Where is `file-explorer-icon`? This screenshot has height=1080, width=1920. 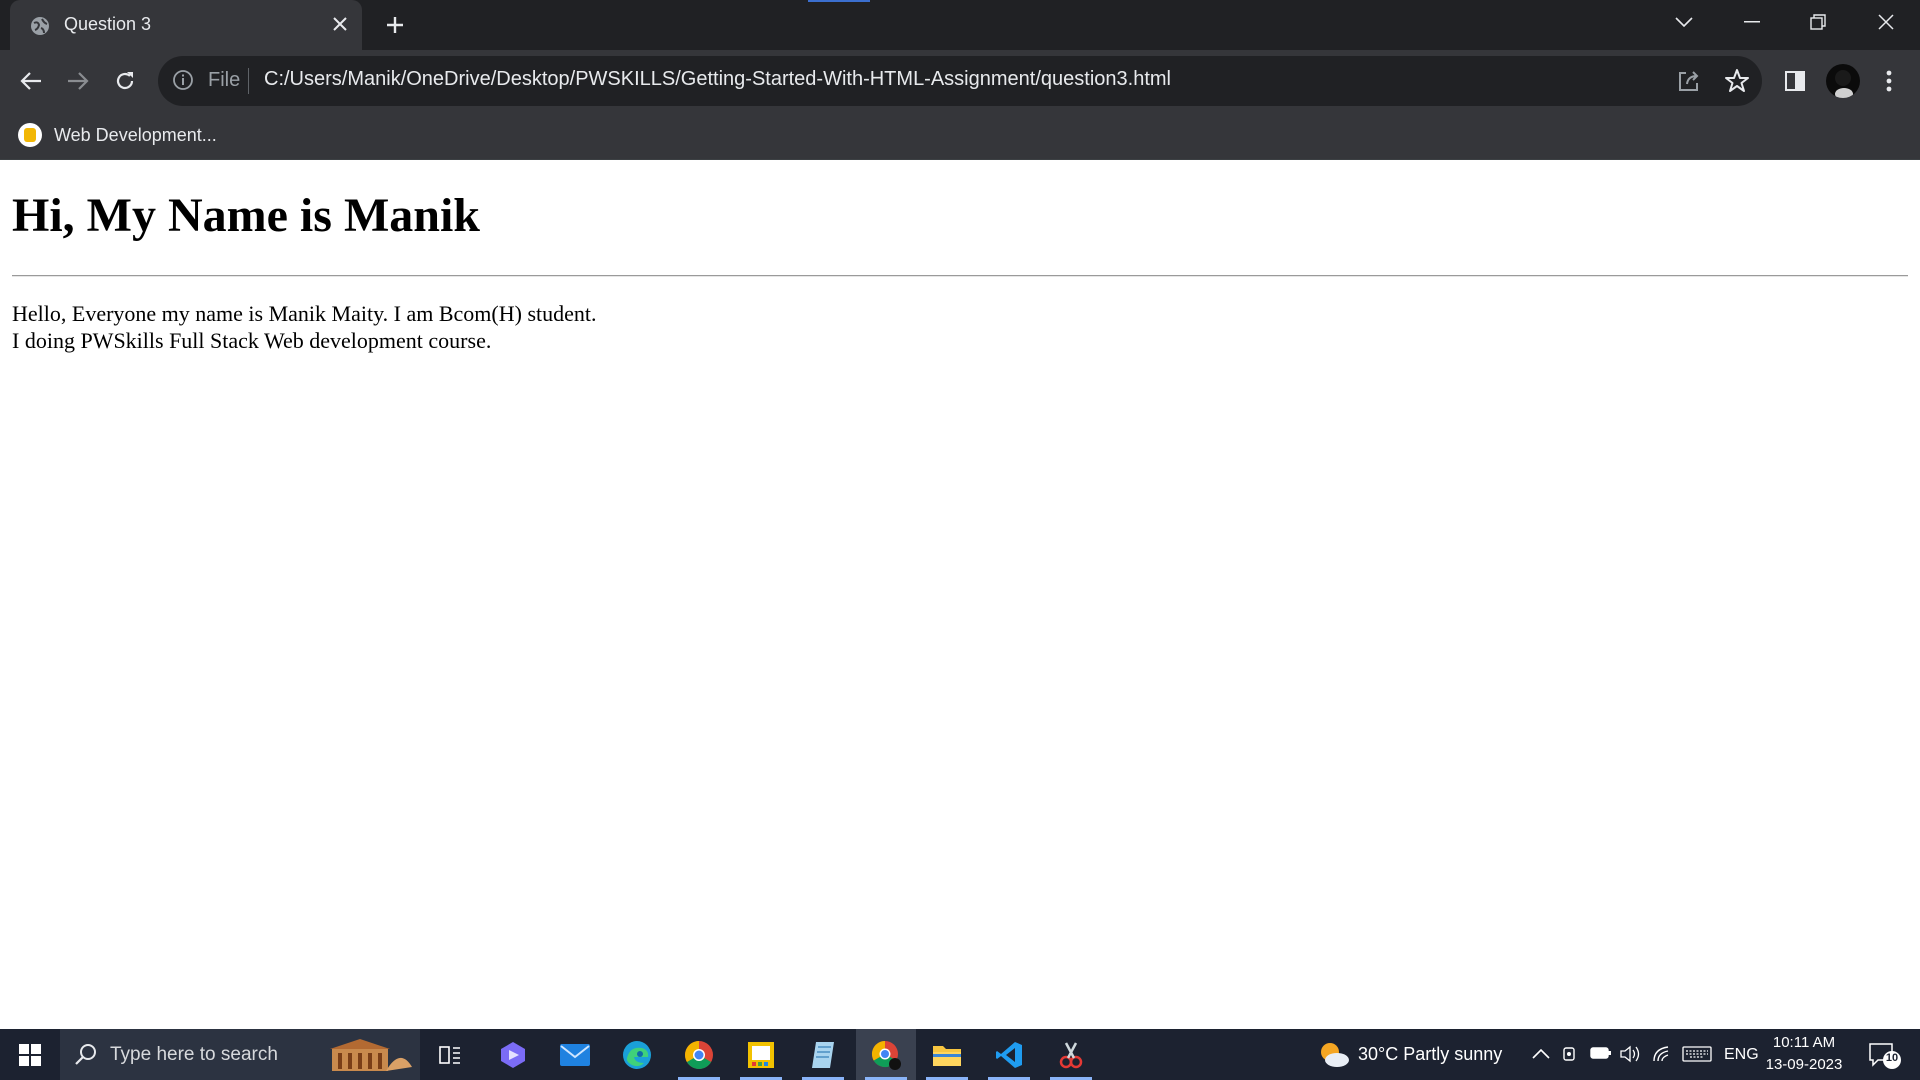 file-explorer-icon is located at coordinates (947, 1054).